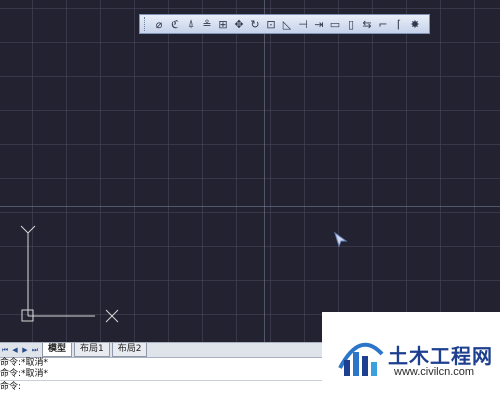 This screenshot has height=402, width=500. What do you see at coordinates (255, 24) in the screenshot?
I see `rotate-icon: ↻` at bounding box center [255, 24].